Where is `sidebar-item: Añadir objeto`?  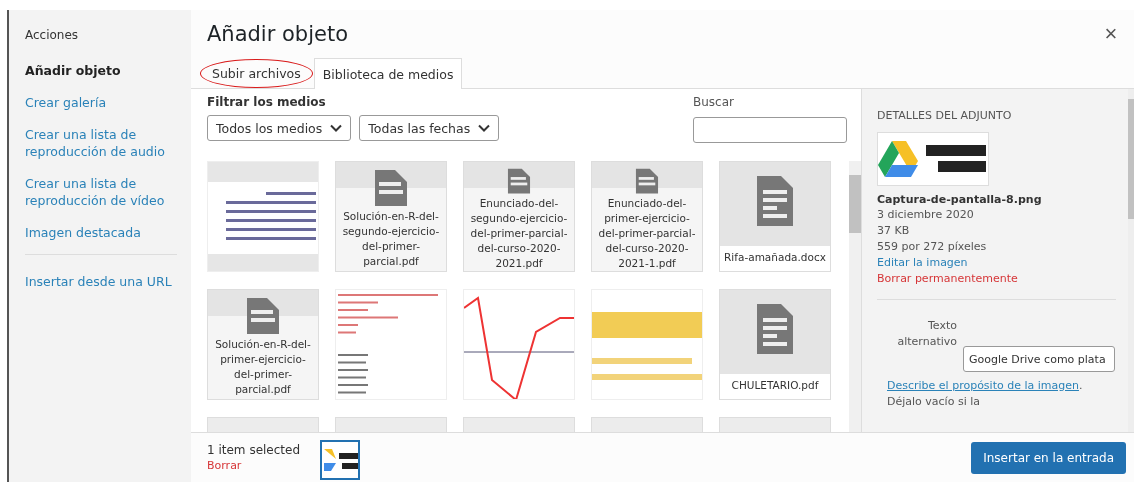 sidebar-item: Añadir objeto is located at coordinates (108, 70).